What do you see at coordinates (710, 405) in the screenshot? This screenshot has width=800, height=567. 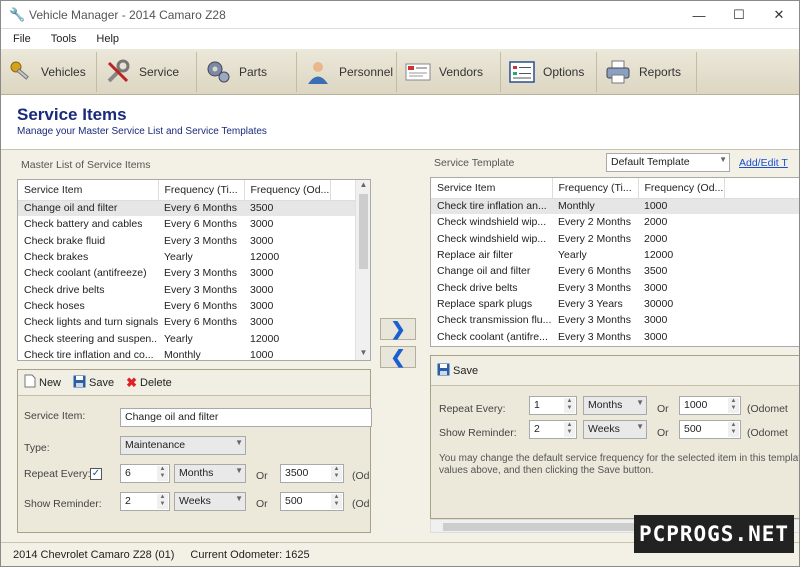 I see `template-repeat-odometer: 1000 ▲ ▼` at bounding box center [710, 405].